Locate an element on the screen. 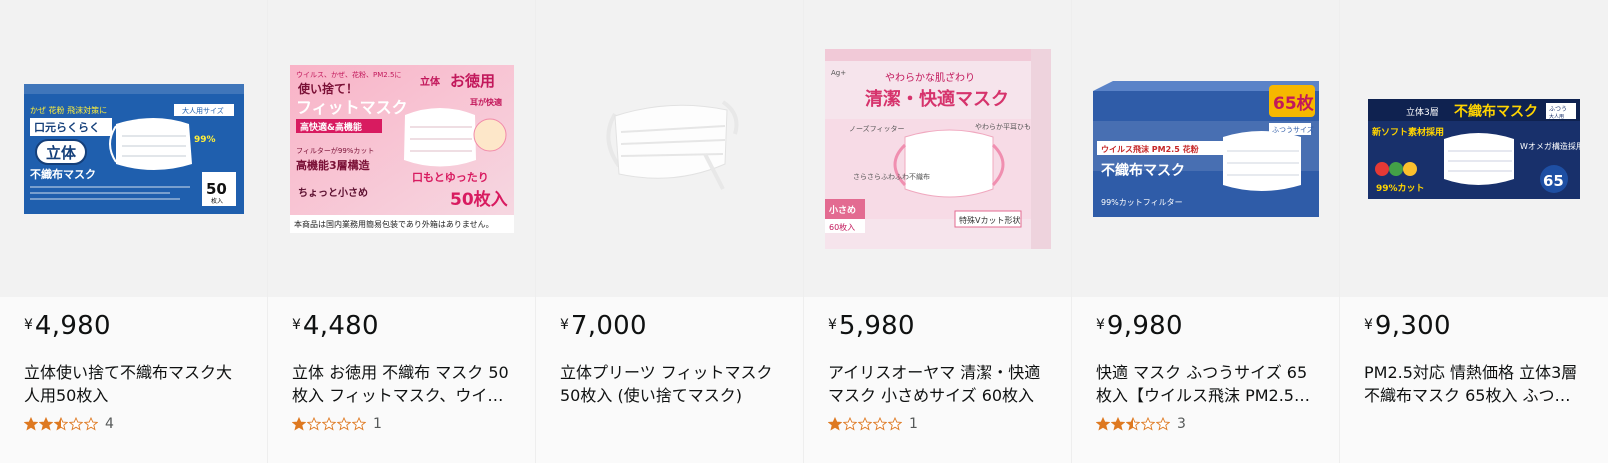 The height and width of the screenshot is (463, 1610). box-text: やわらかな肌ざわり is located at coordinates (930, 77).